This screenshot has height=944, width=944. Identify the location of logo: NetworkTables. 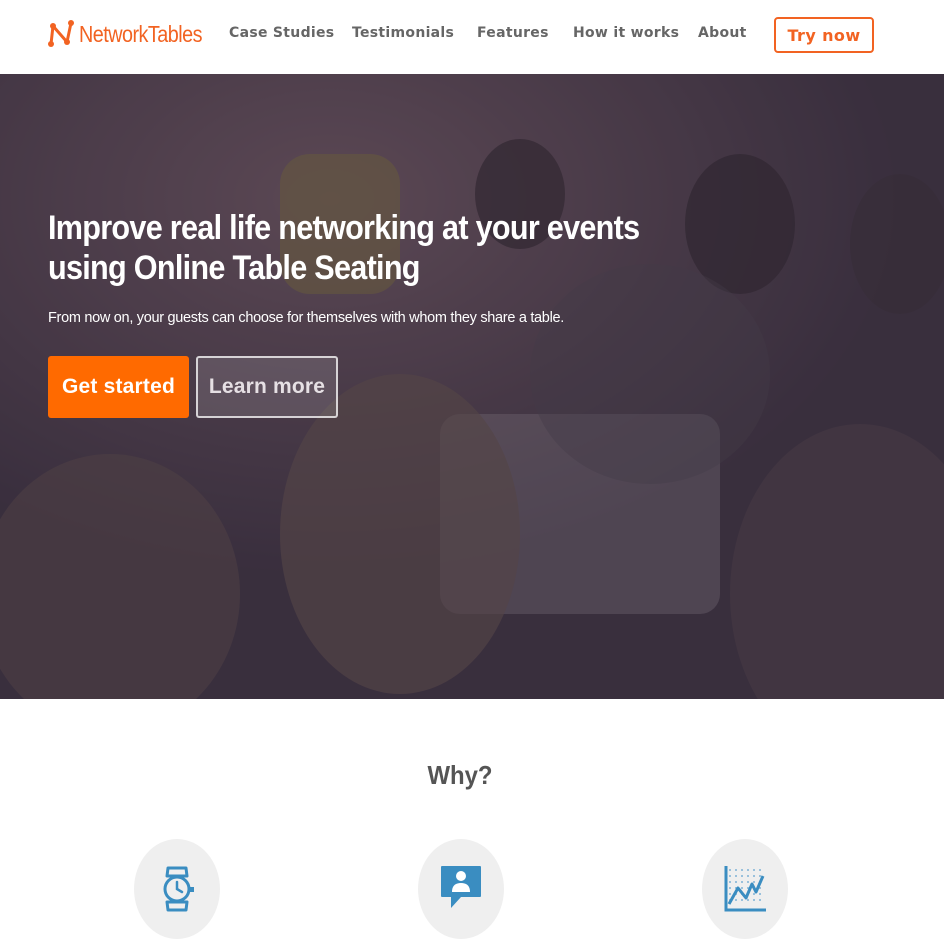
(134, 34).